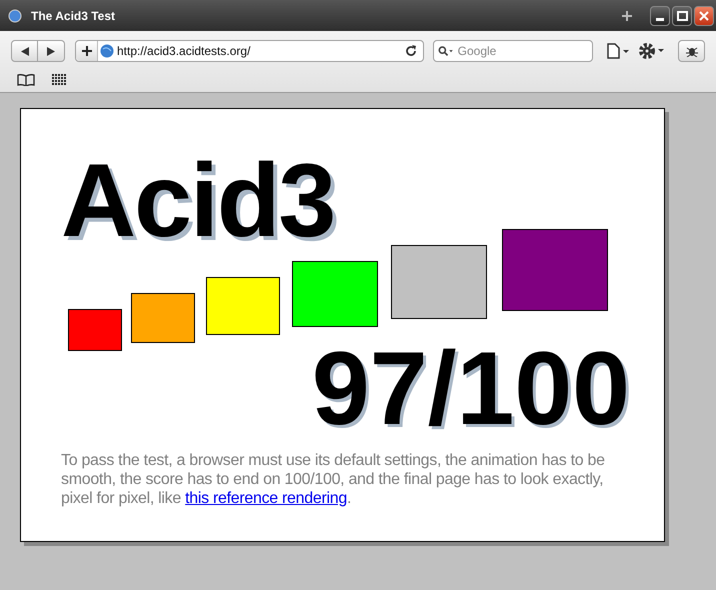  I want to click on page-menu-icon, so click(618, 51).